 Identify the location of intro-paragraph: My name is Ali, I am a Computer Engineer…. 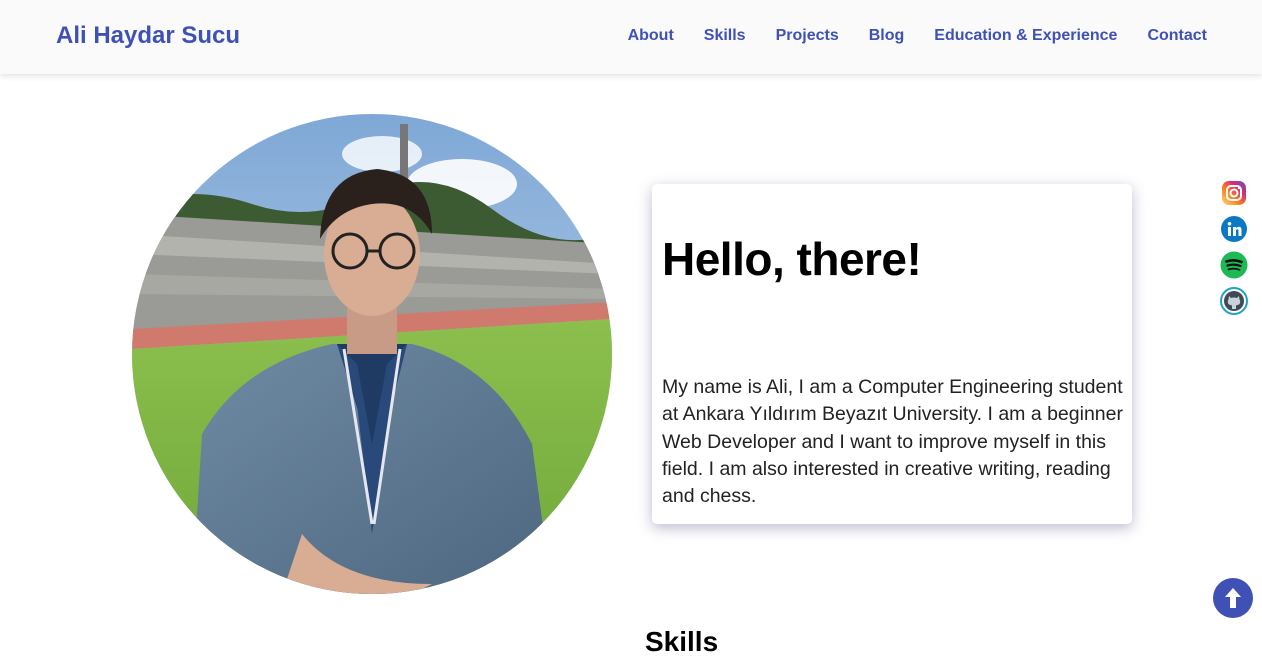
(892, 442).